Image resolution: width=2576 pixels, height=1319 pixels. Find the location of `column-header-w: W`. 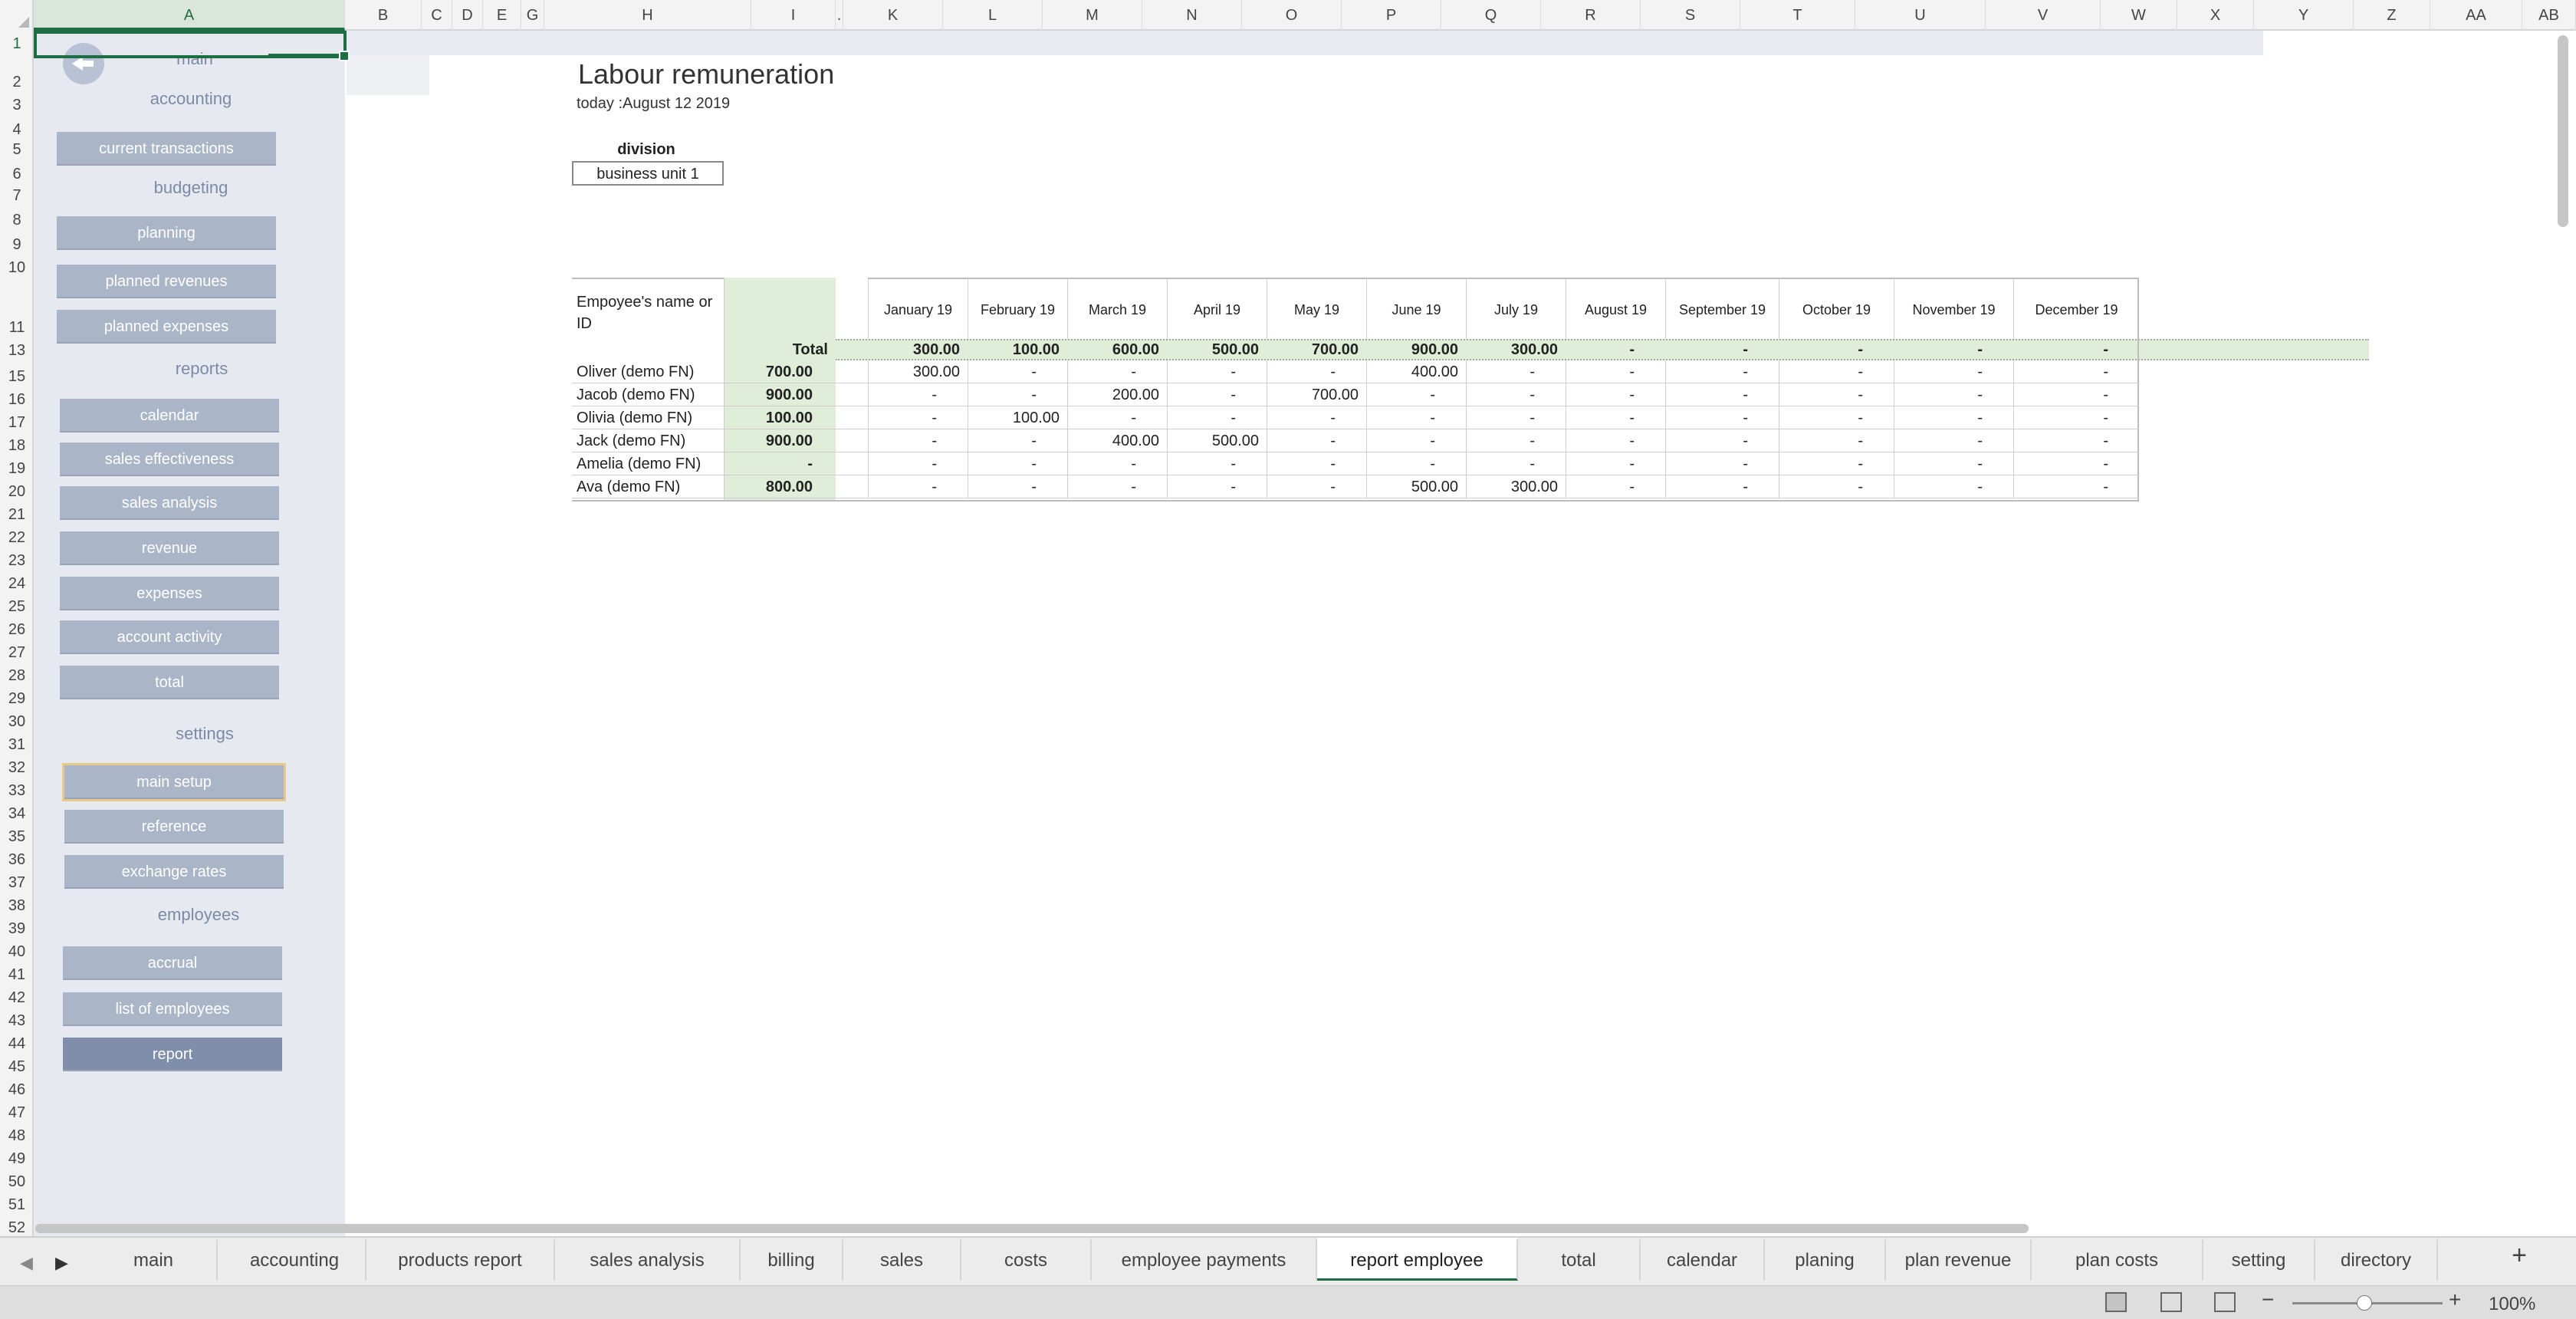

column-header-w: W is located at coordinates (2139, 15).